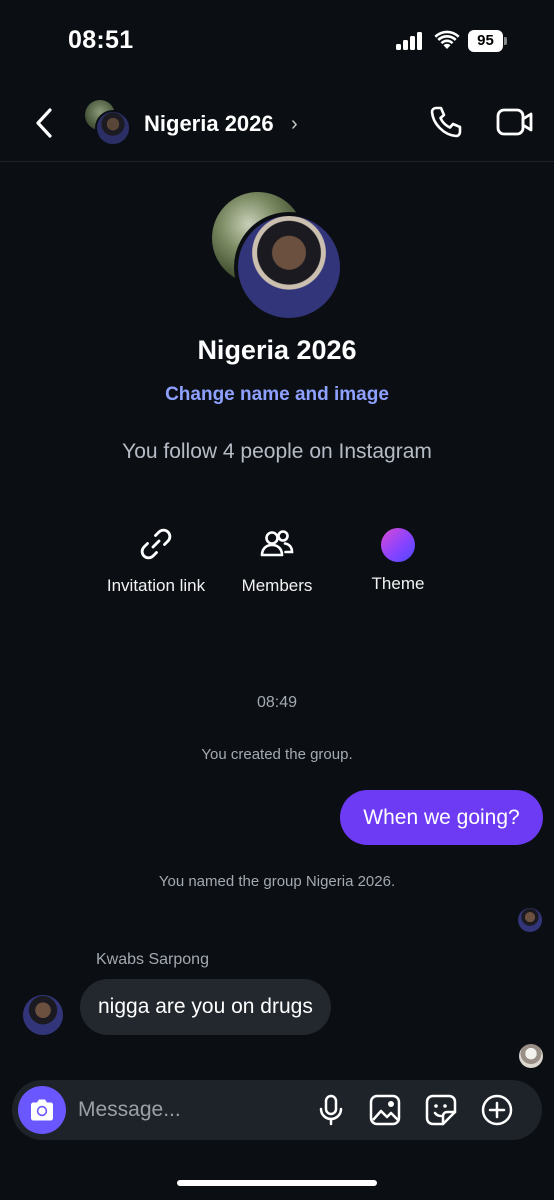 The width and height of the screenshot is (554, 1200). Describe the element at coordinates (277, 702) in the screenshot. I see `chat-timestamp: 08:49` at that location.